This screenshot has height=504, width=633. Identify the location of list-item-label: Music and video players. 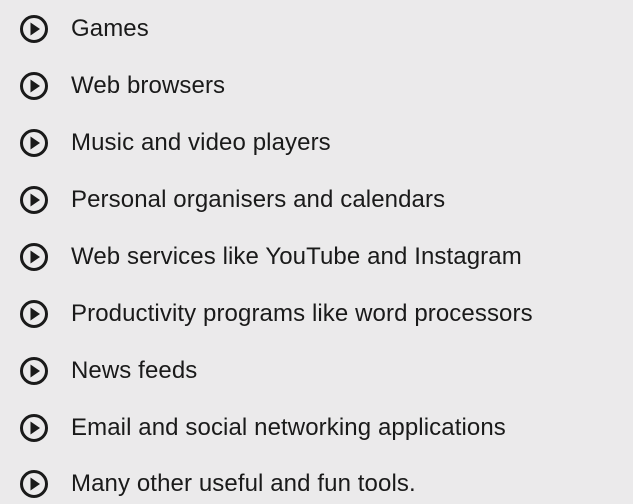
(201, 142).